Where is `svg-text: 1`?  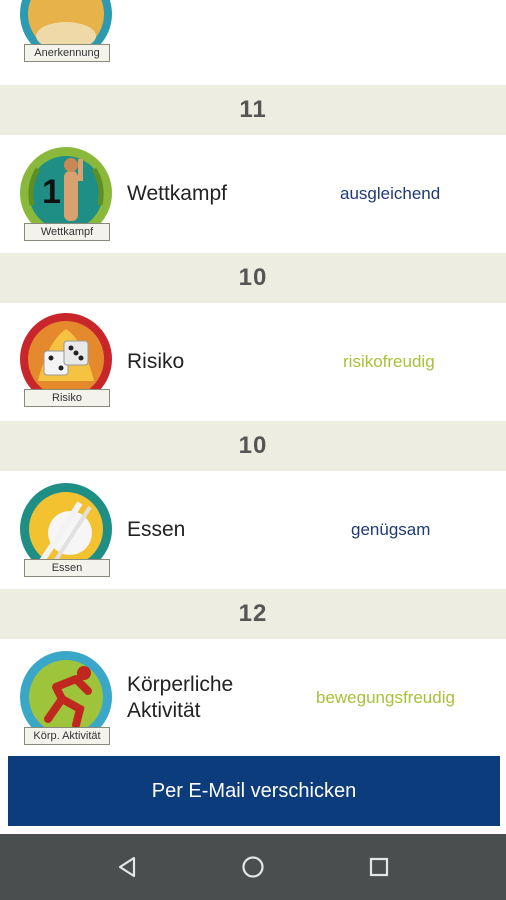
svg-text: 1 is located at coordinates (51, 192).